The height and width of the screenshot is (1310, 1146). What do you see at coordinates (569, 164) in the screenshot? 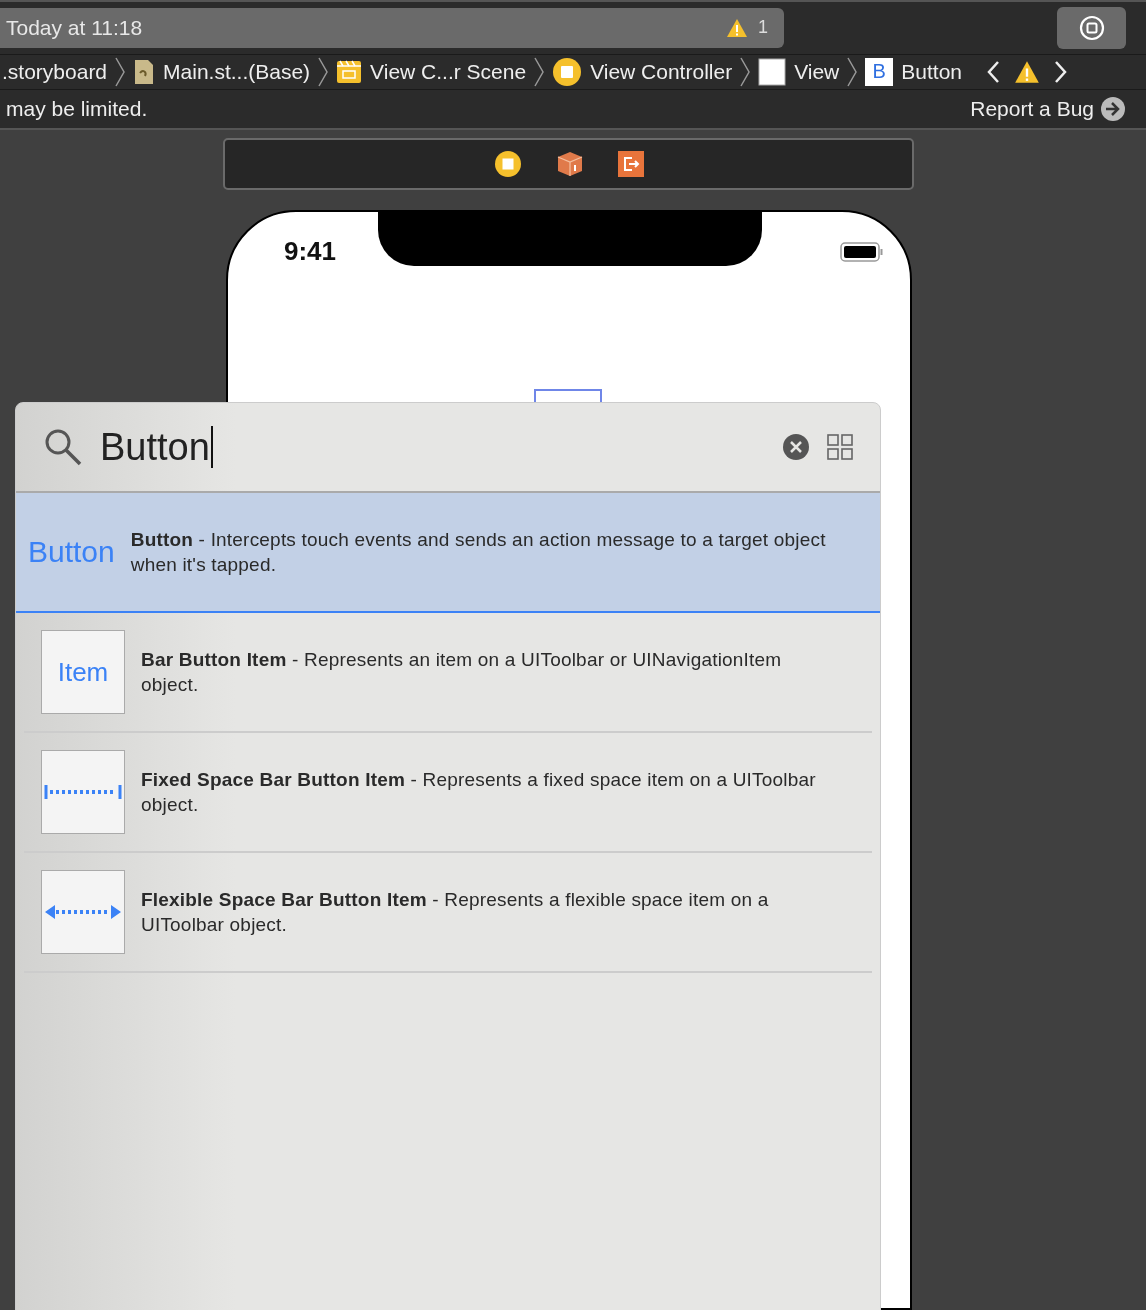
I see `cube-icon` at bounding box center [569, 164].